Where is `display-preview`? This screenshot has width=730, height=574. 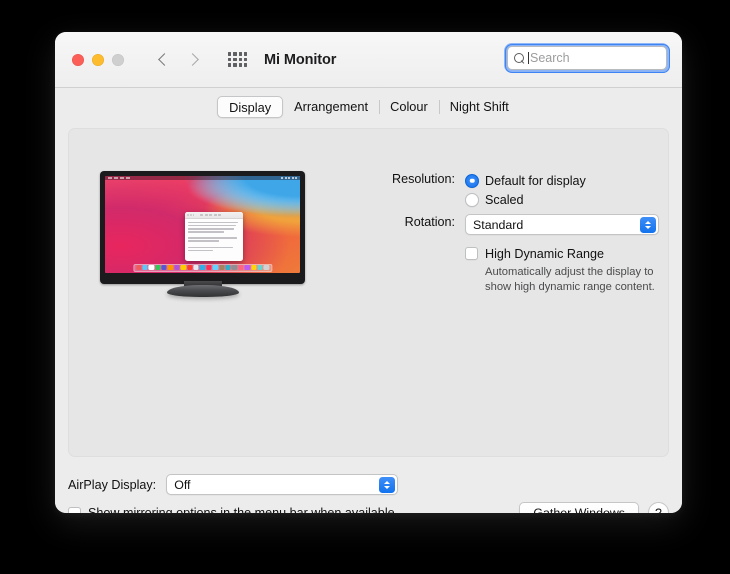
display-preview is located at coordinates (202, 234).